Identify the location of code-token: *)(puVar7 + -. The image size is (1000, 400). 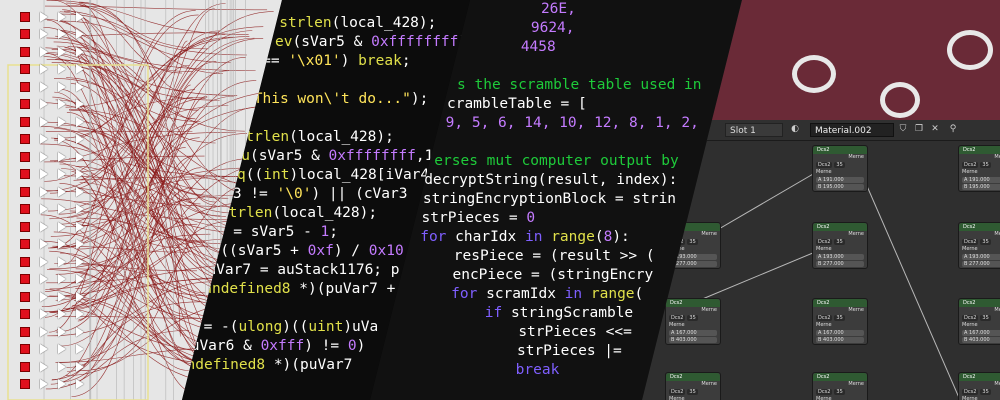
(351, 289).